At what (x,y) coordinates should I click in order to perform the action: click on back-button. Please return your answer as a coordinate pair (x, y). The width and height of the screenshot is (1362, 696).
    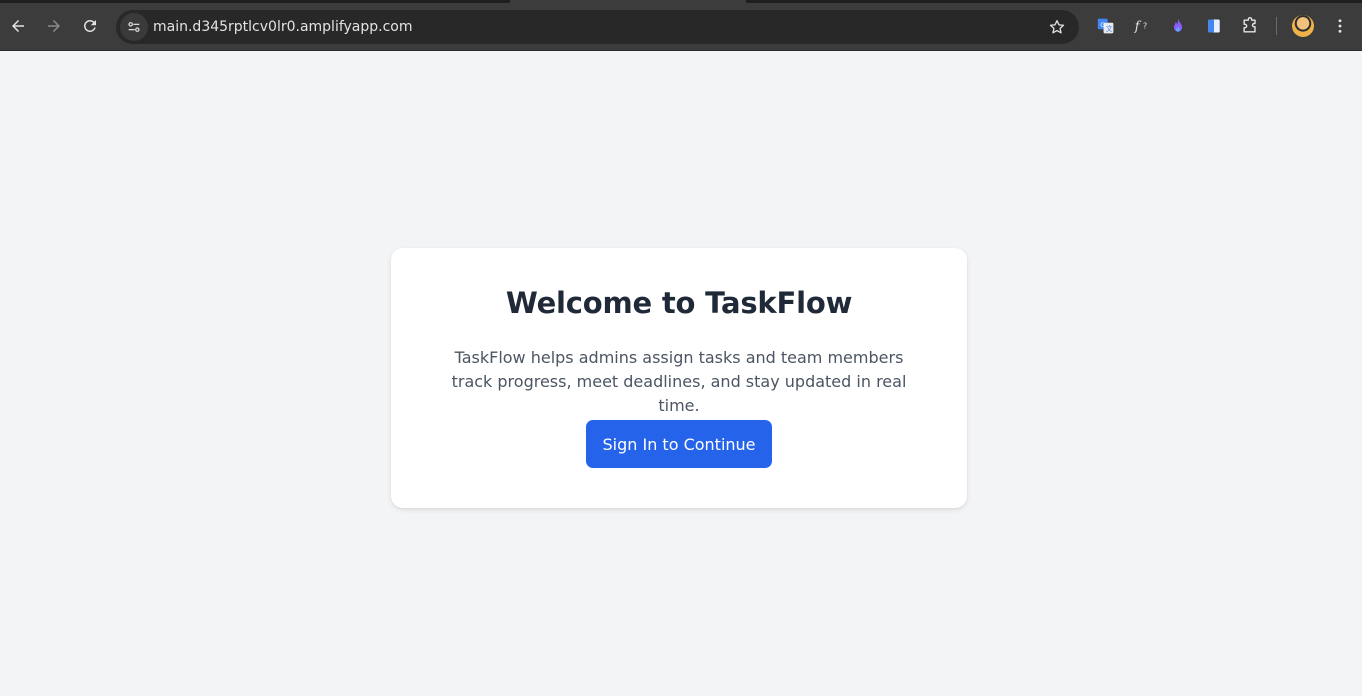
    Looking at the image, I should click on (18, 26).